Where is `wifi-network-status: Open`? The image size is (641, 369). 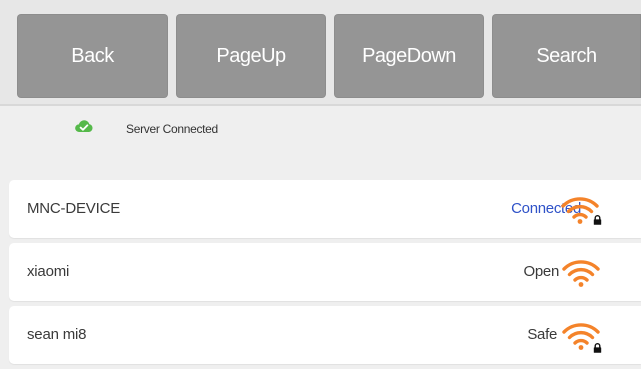 wifi-network-status: Open is located at coordinates (541, 271).